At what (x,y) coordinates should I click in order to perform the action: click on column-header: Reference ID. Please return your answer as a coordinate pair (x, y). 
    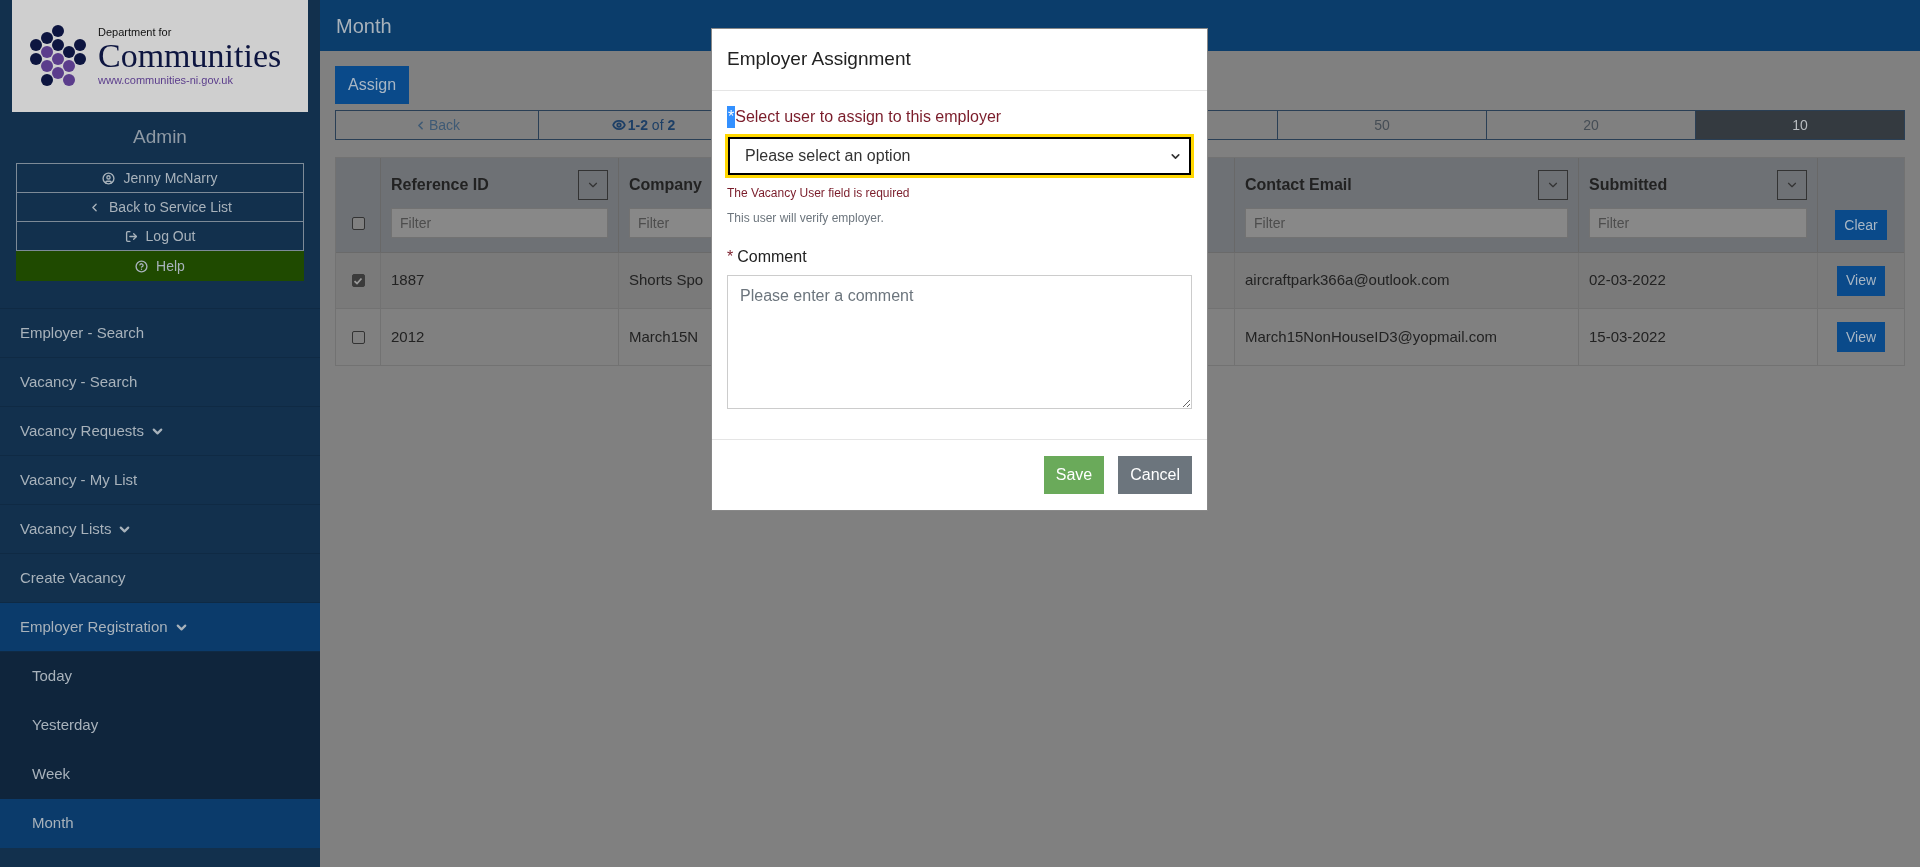
    Looking at the image, I should click on (440, 185).